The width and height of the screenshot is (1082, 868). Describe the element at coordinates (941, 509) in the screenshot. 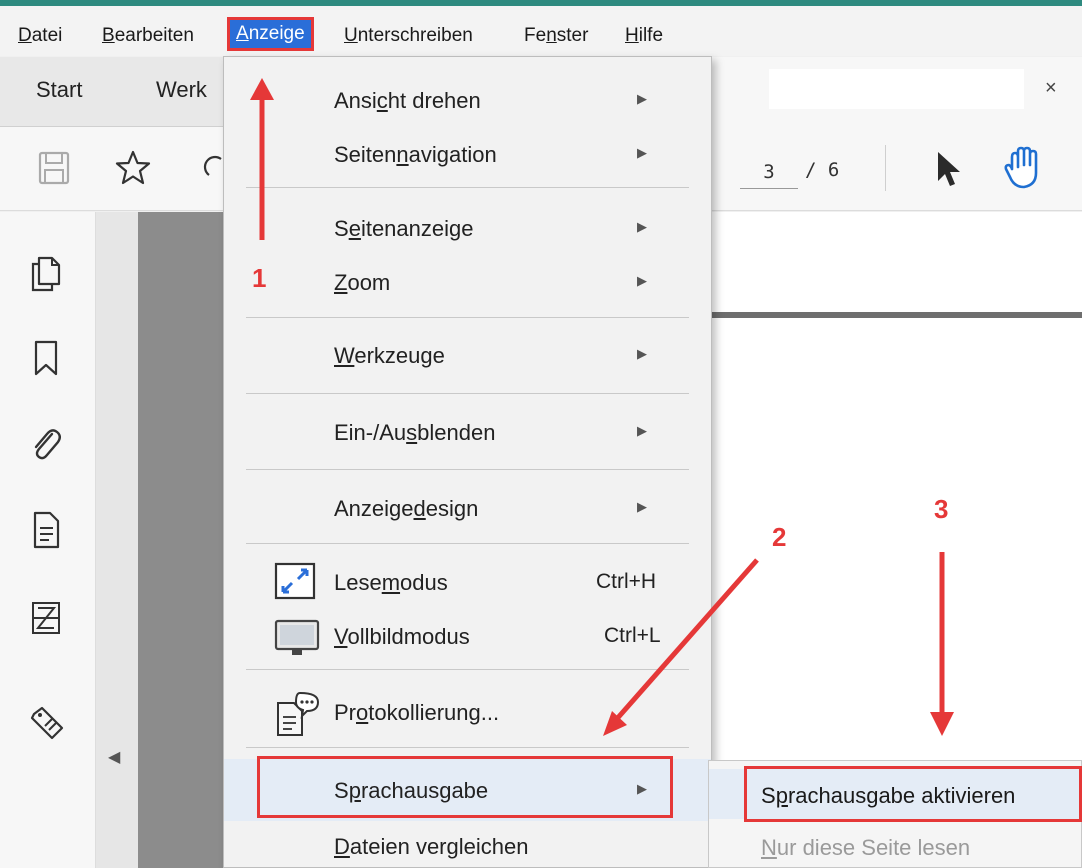

I see `annotation-step-3: 3` at that location.